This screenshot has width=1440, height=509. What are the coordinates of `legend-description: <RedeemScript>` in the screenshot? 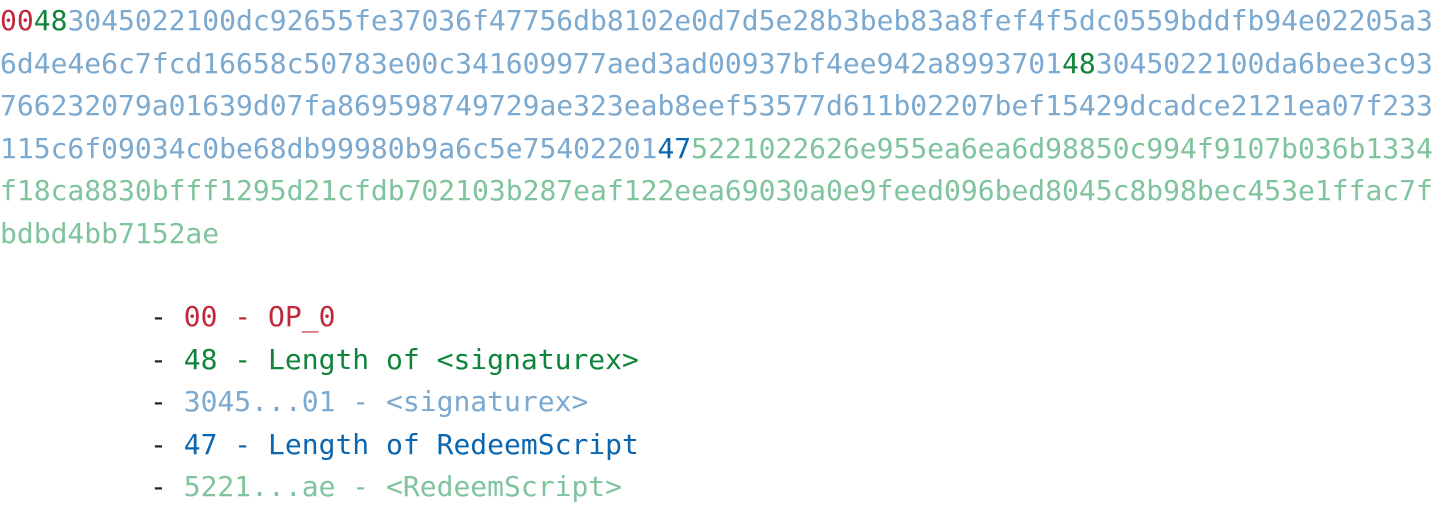 It's located at (504, 486).